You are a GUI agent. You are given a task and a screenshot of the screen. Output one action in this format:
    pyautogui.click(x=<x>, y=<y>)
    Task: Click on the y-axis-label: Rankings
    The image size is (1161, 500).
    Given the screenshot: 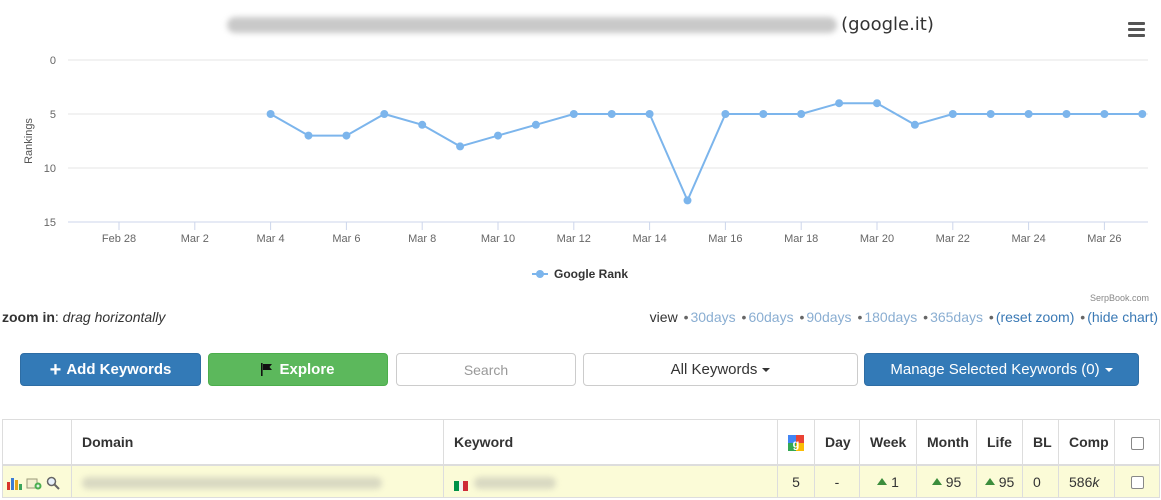 What is the action you would take?
    pyautogui.click(x=29, y=141)
    